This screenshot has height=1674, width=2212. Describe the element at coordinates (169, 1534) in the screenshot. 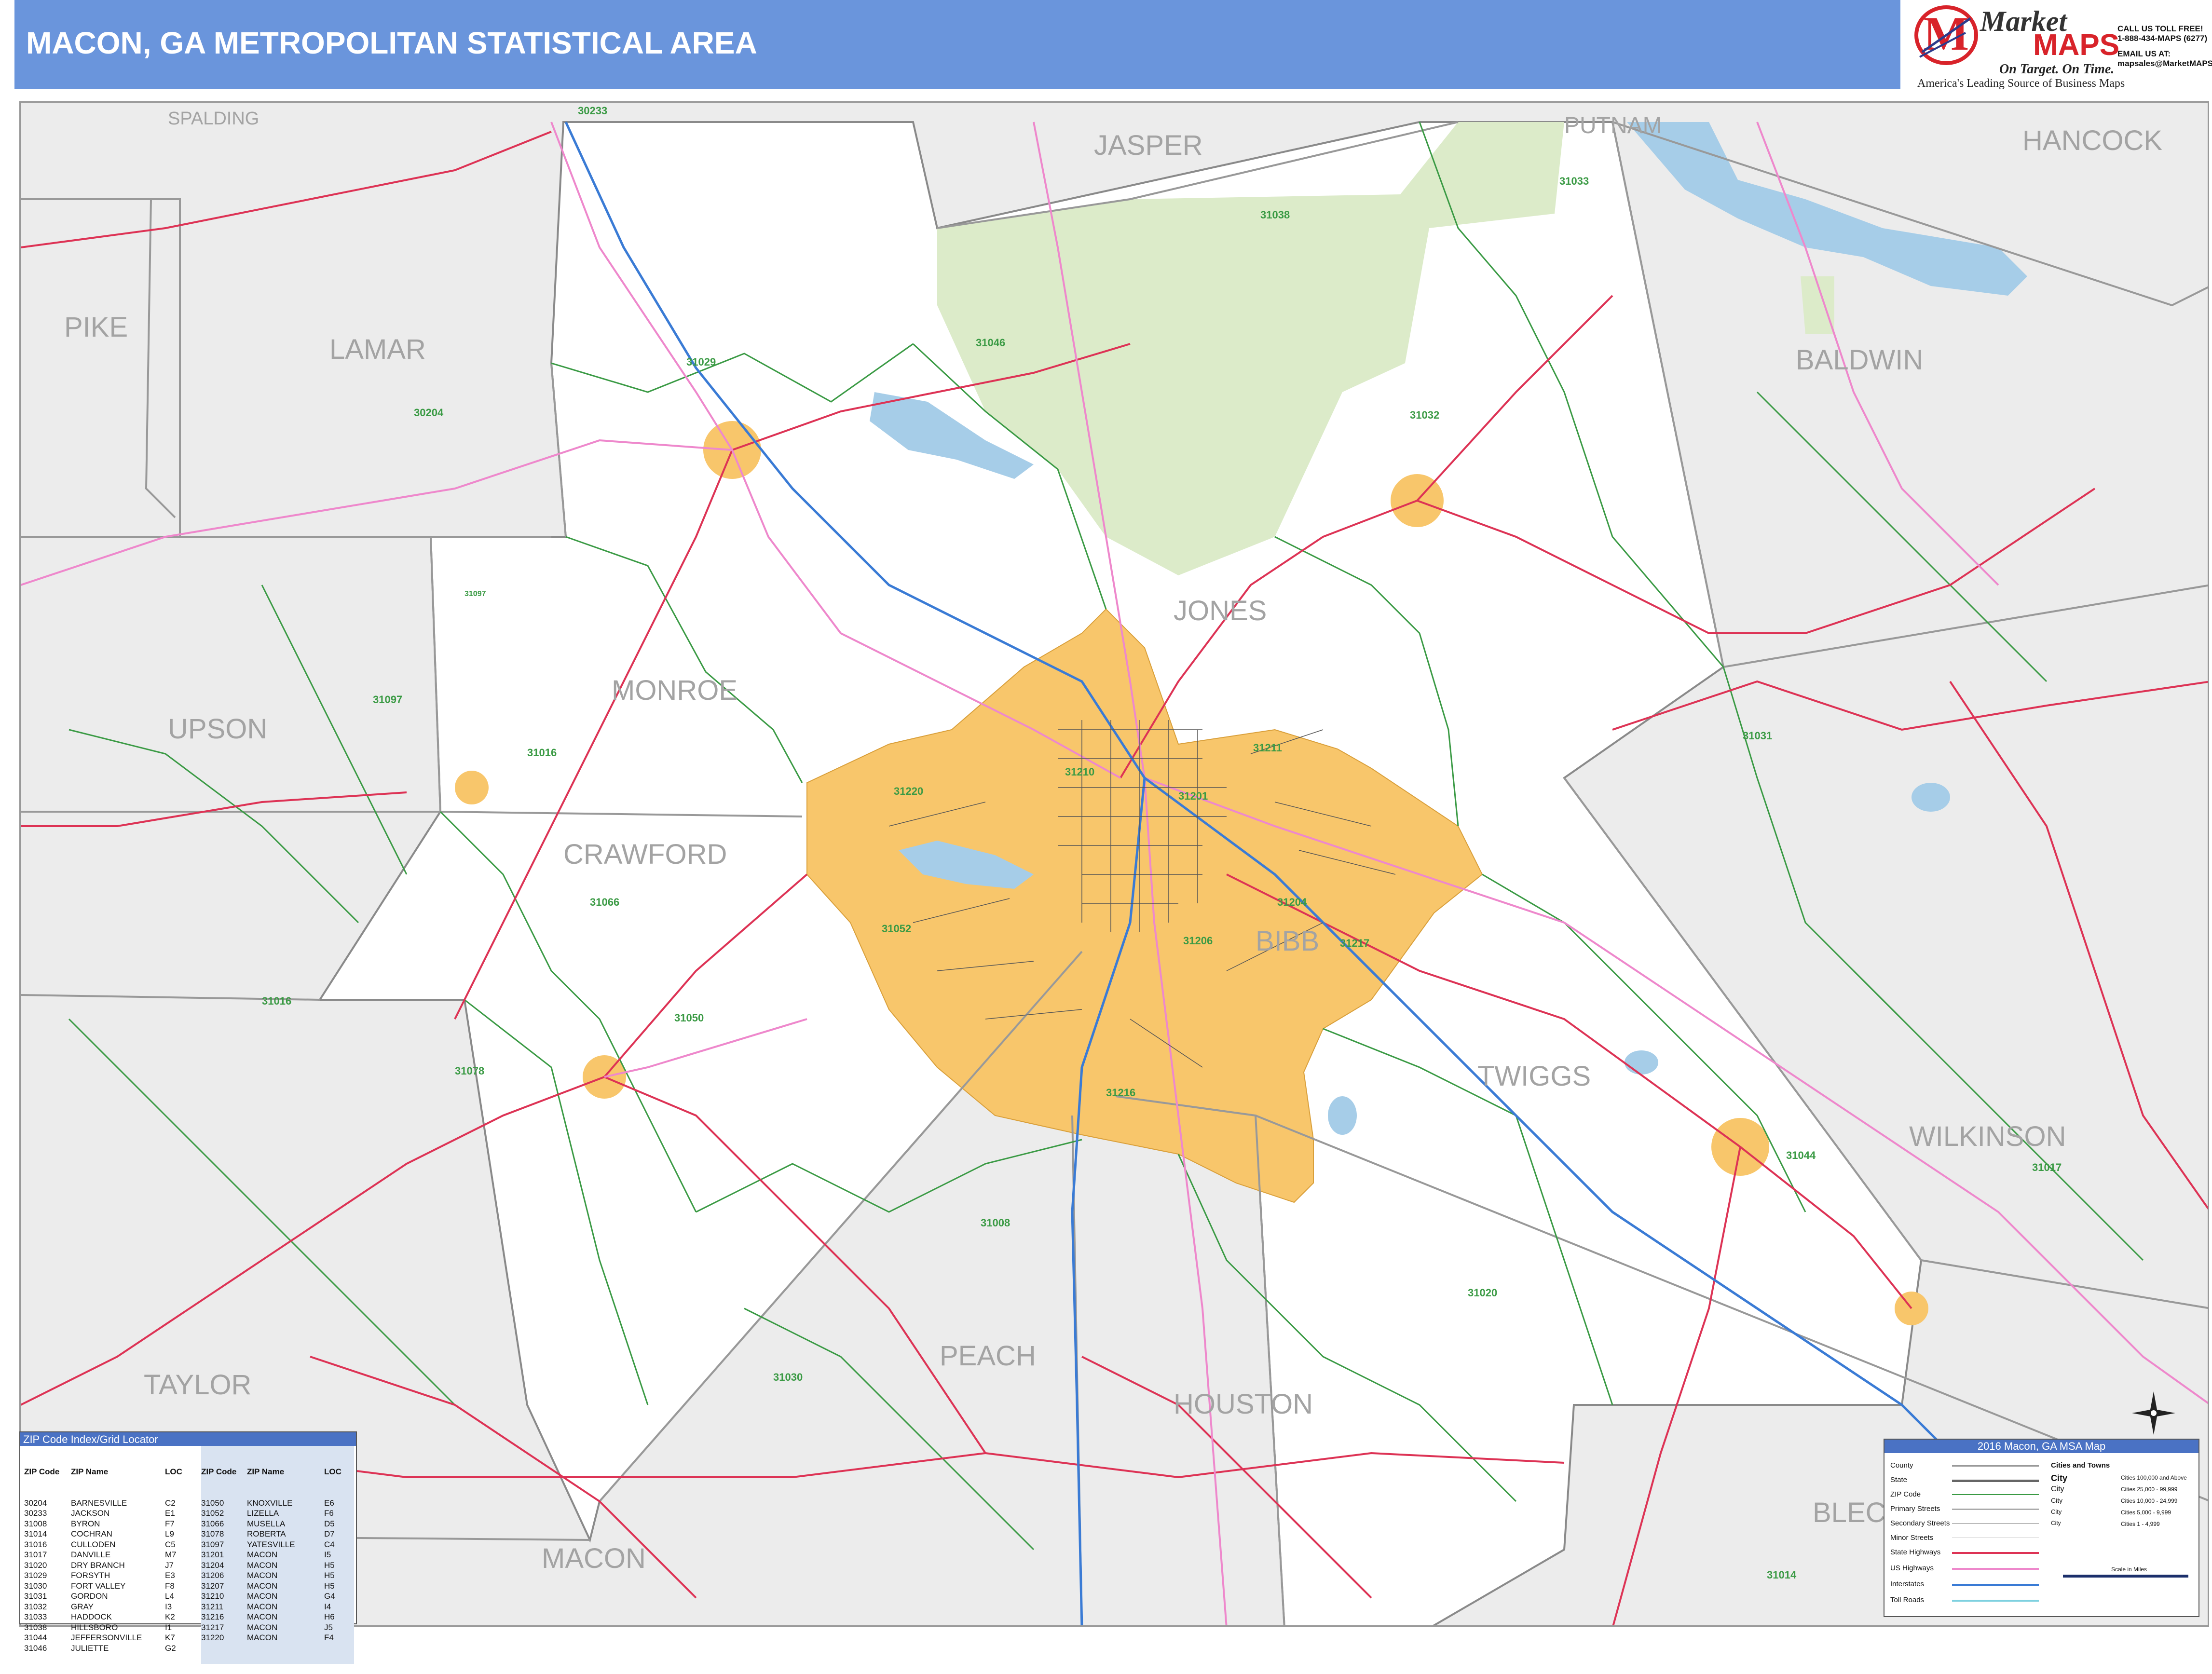

I see `zip-index-cell: L9` at that location.